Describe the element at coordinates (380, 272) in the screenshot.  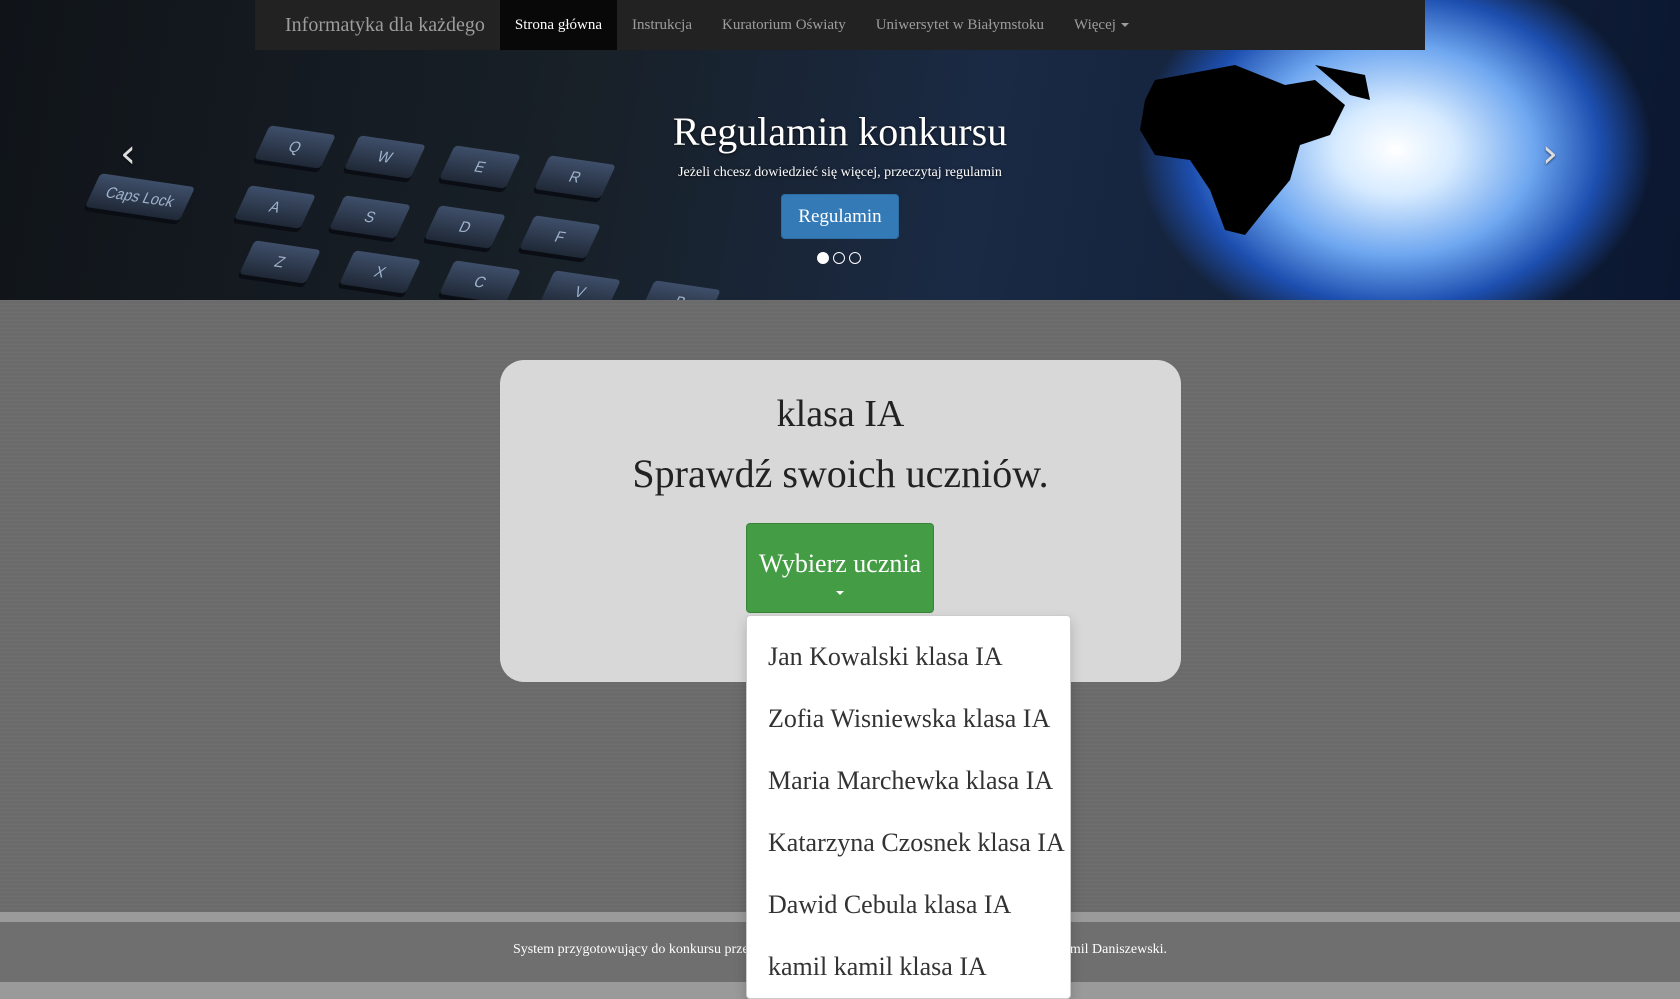
I see `keyboard-key: X` at that location.